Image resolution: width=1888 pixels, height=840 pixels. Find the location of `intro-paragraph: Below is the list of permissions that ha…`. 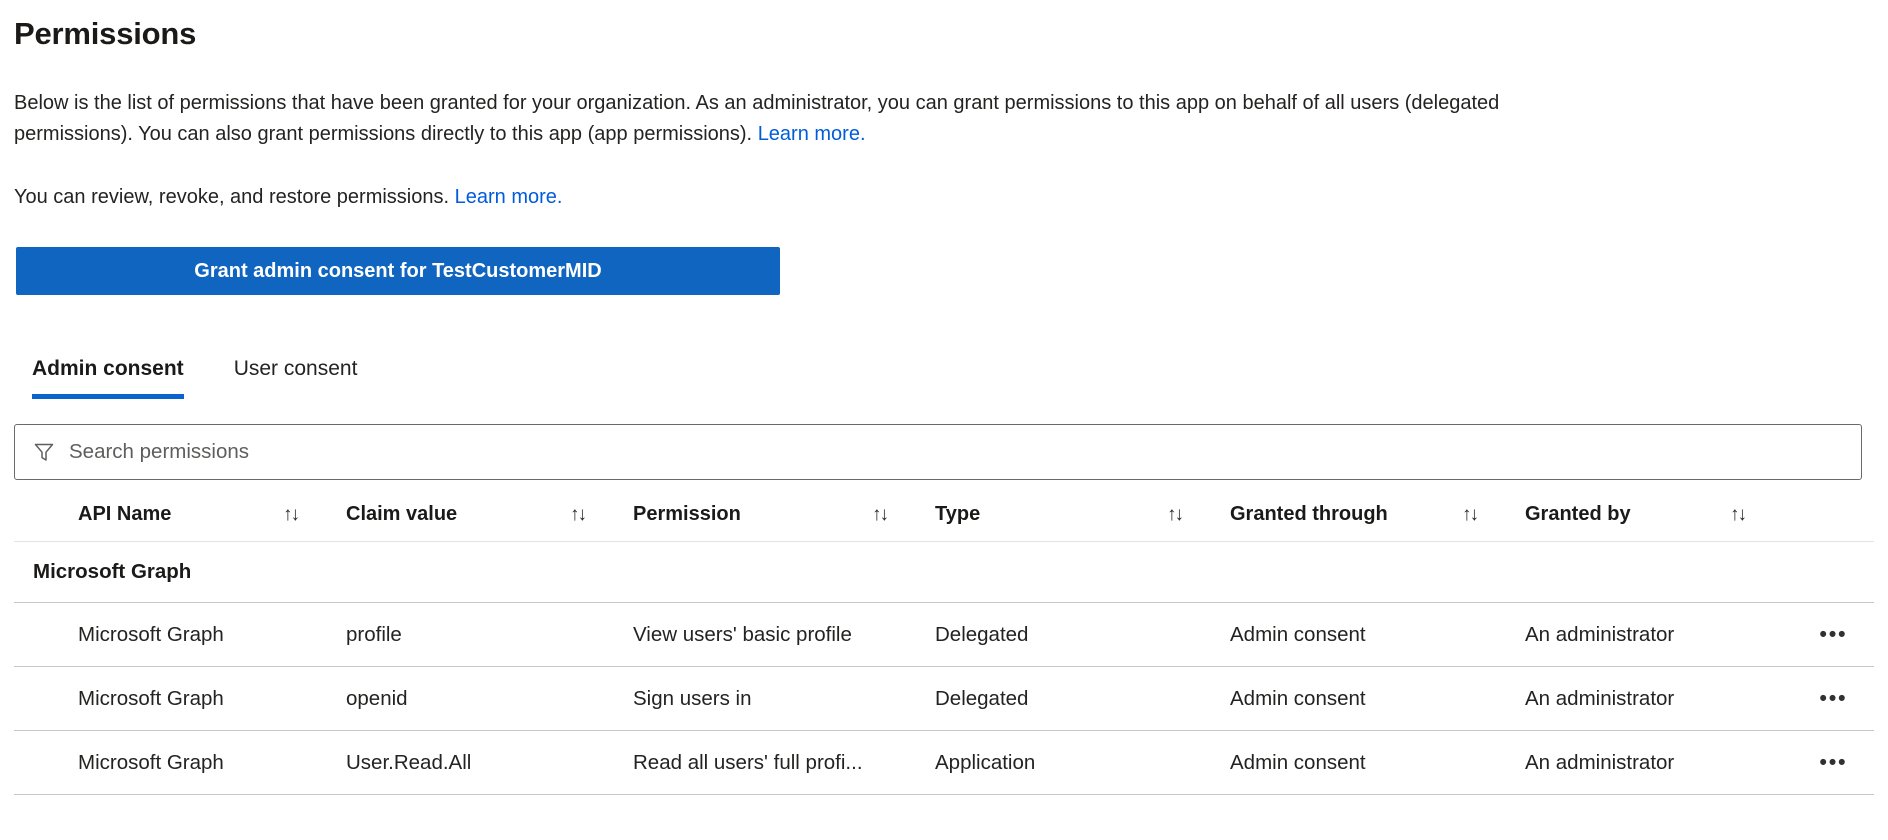

intro-paragraph: Below is the list of permissions that ha… is located at coordinates (786, 119).